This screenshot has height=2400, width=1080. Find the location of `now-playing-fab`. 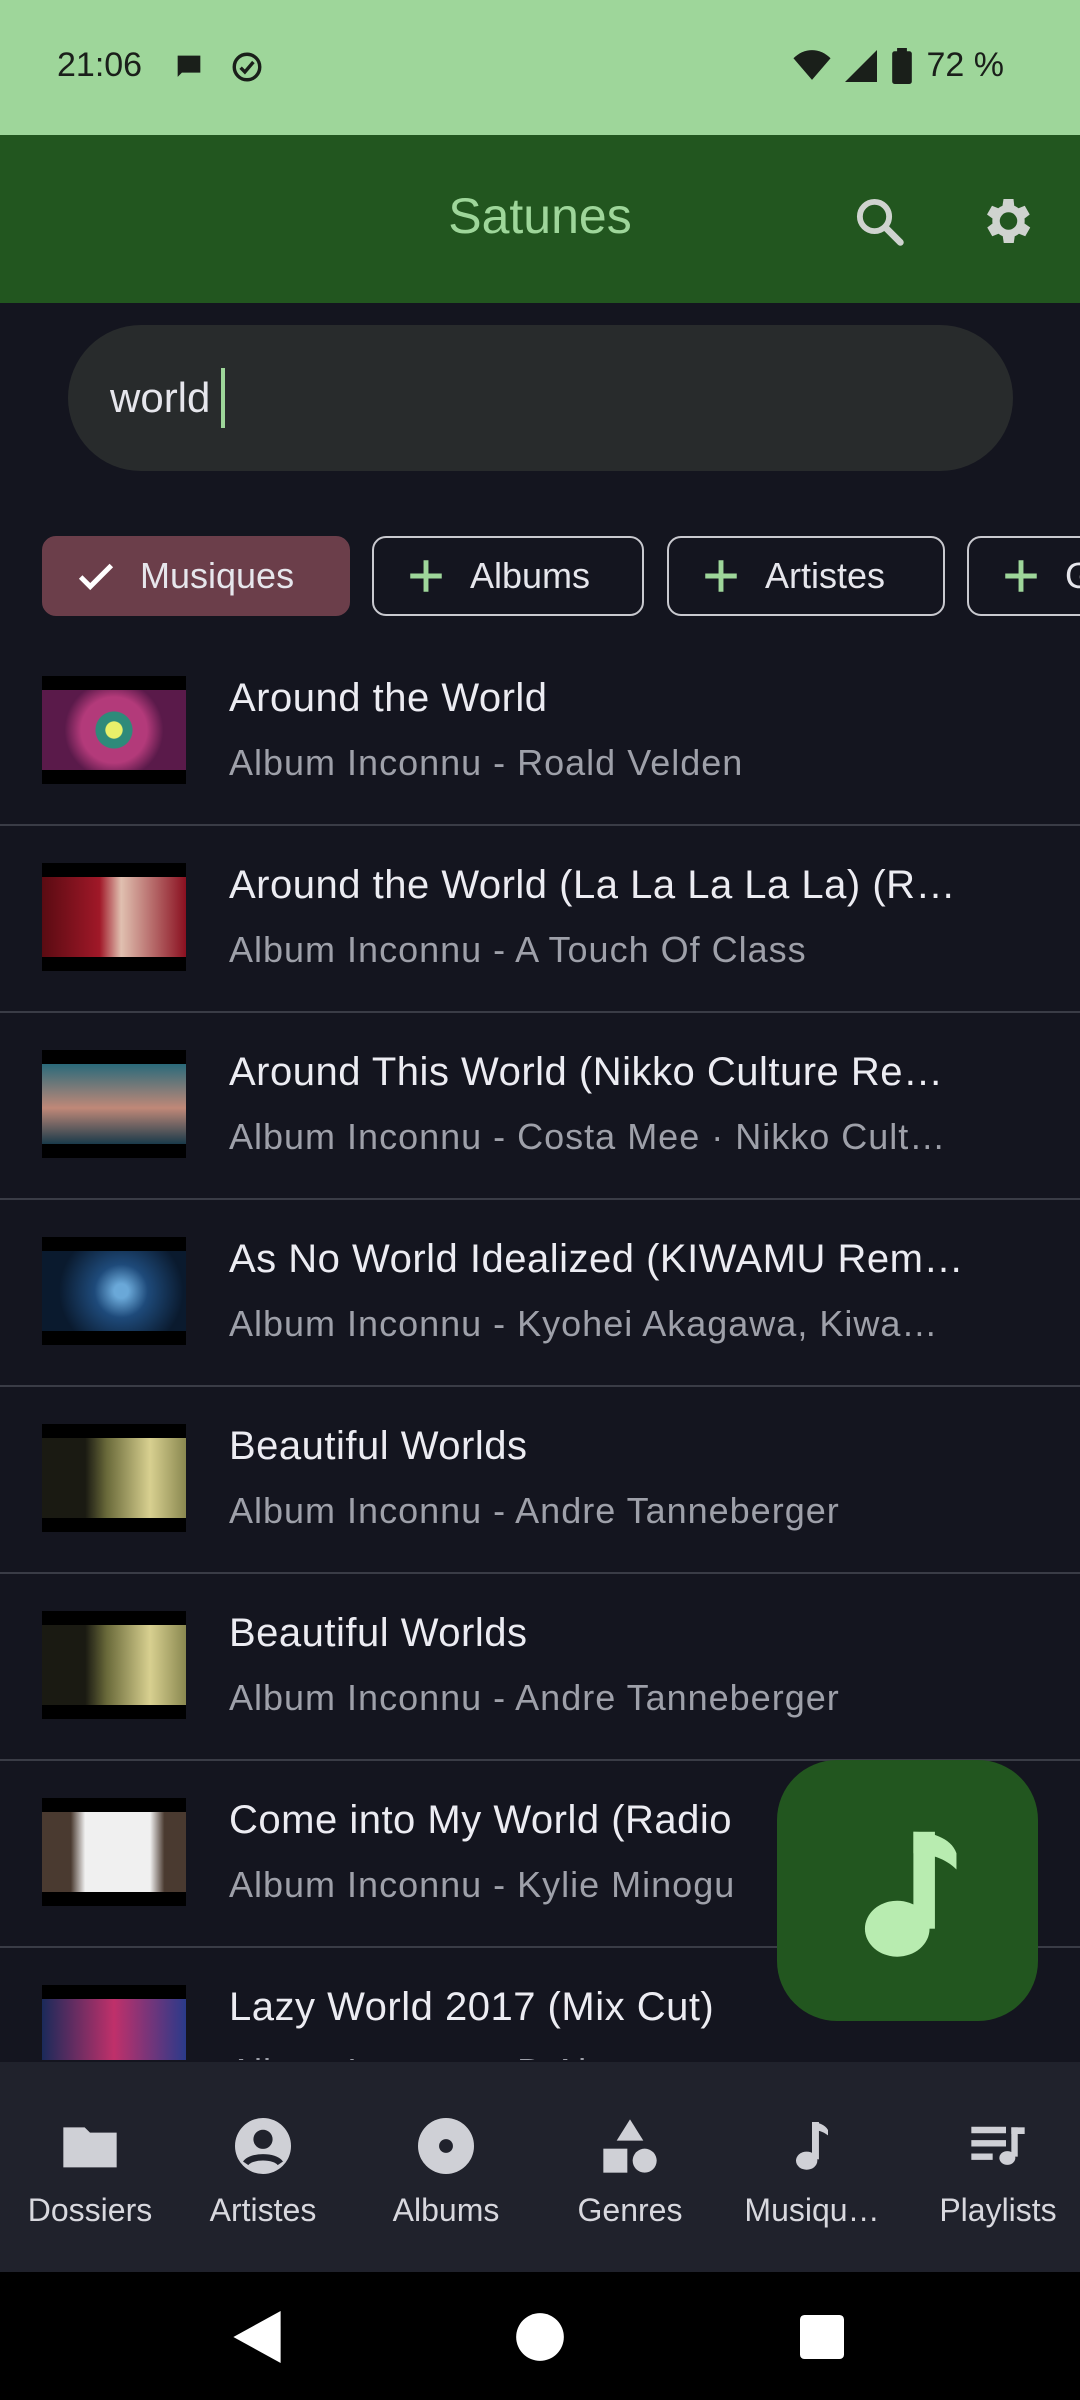

now-playing-fab is located at coordinates (907, 1890).